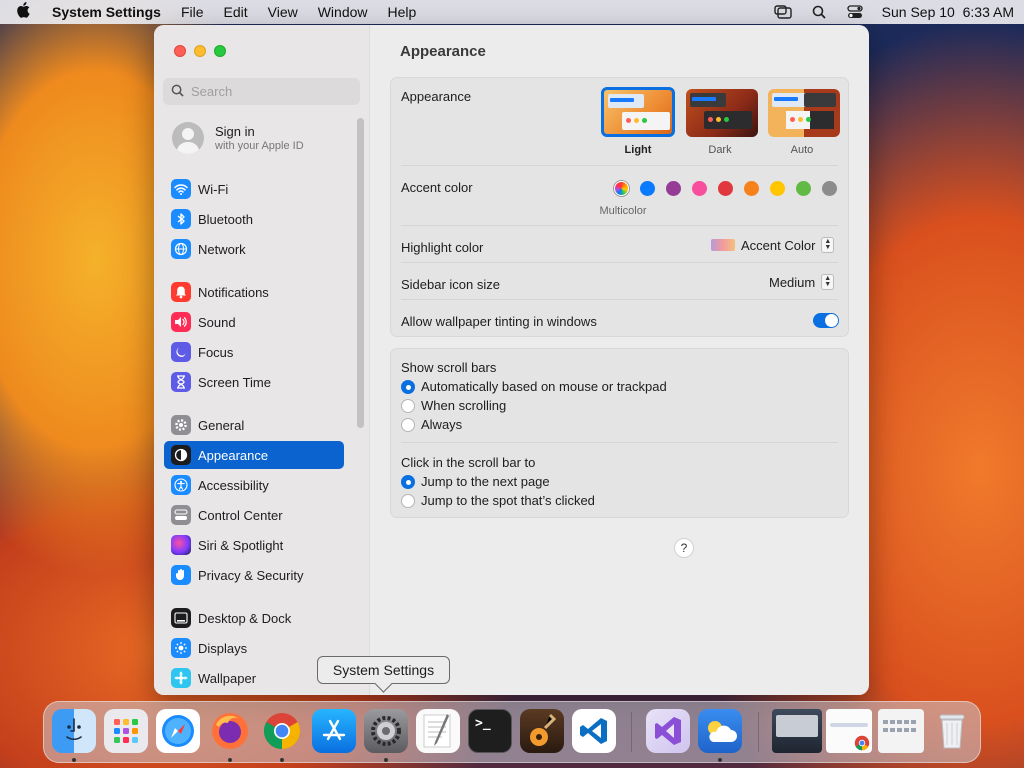  What do you see at coordinates (829, 188) in the screenshot?
I see `accent-graphite-swatch` at bounding box center [829, 188].